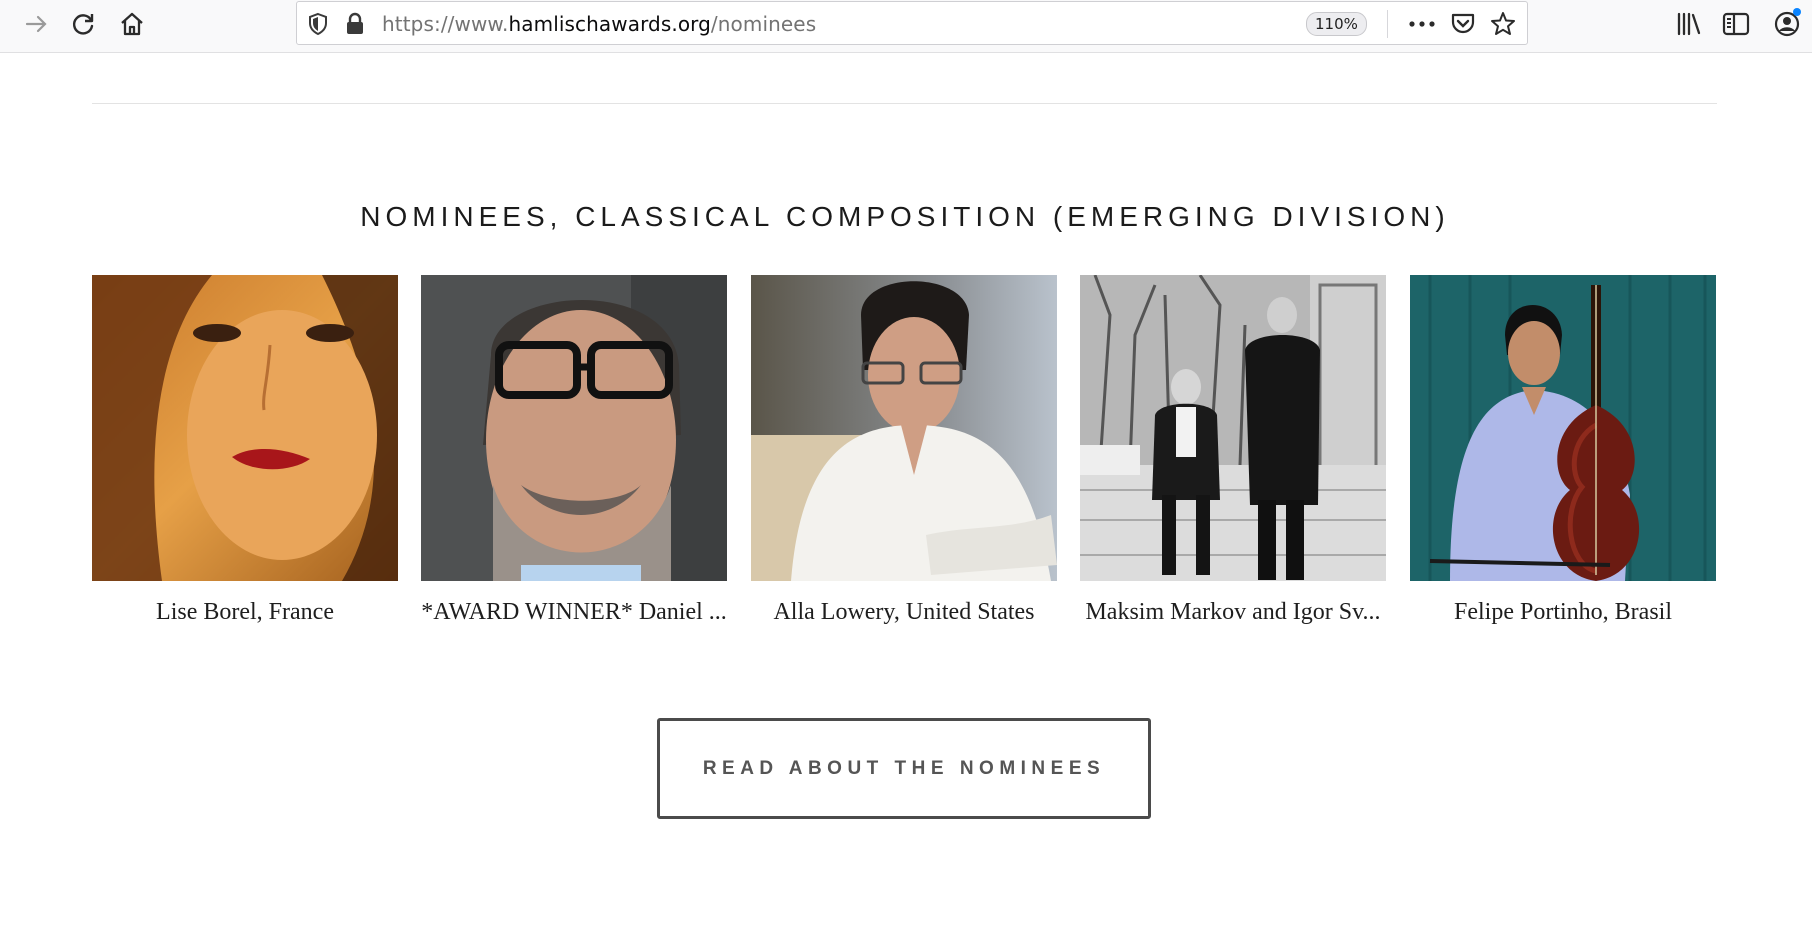 The image size is (1812, 926). I want to click on nominee-card: Lise Borel, France, so click(245, 450).